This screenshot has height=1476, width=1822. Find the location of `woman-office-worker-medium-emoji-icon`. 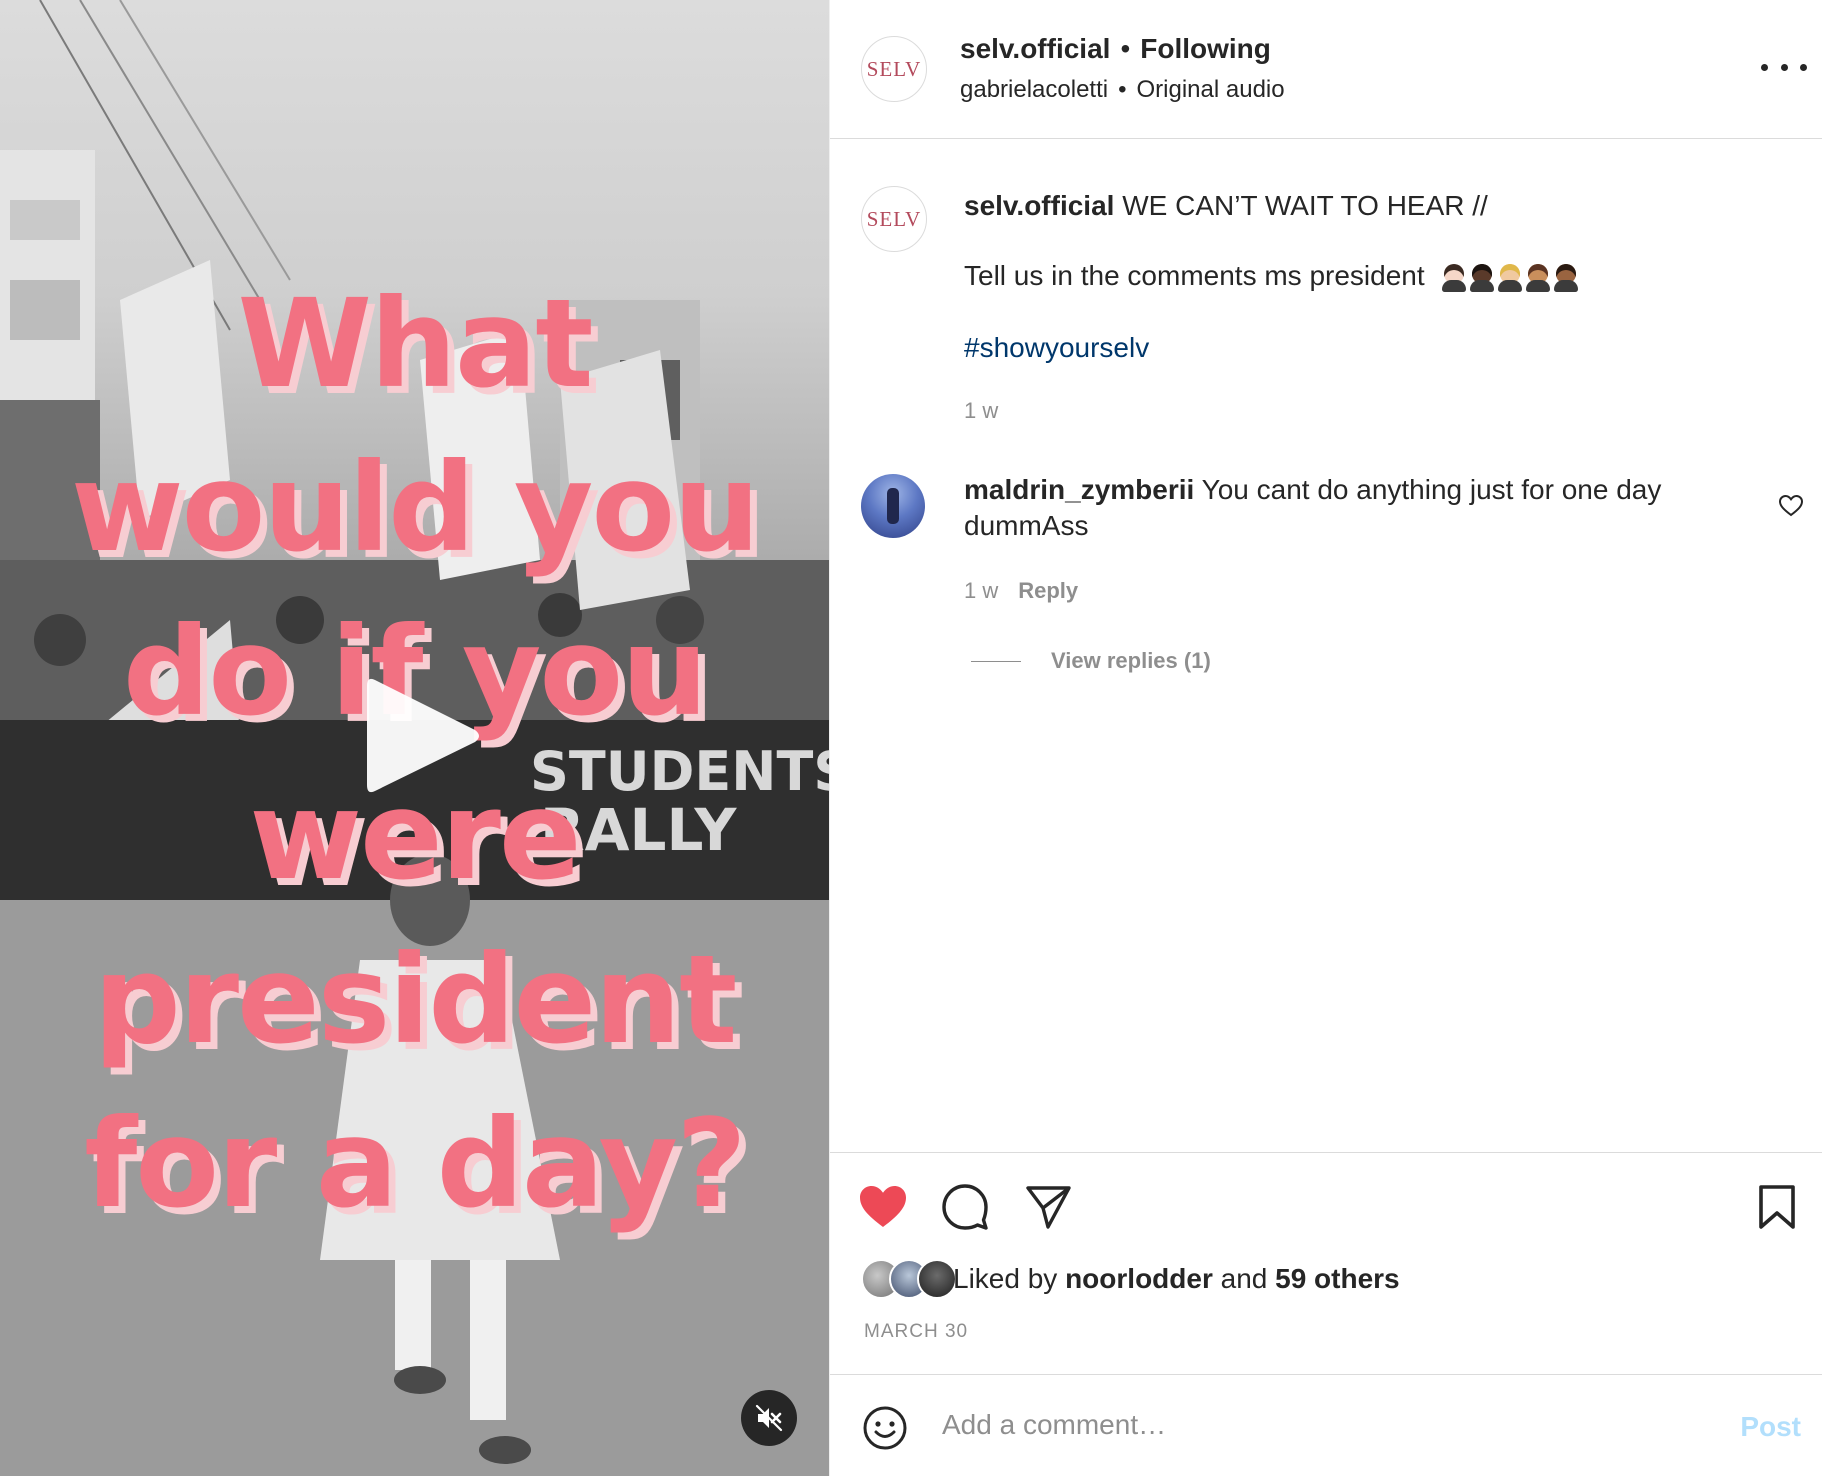

woman-office-worker-medium-emoji-icon is located at coordinates (1538, 277).